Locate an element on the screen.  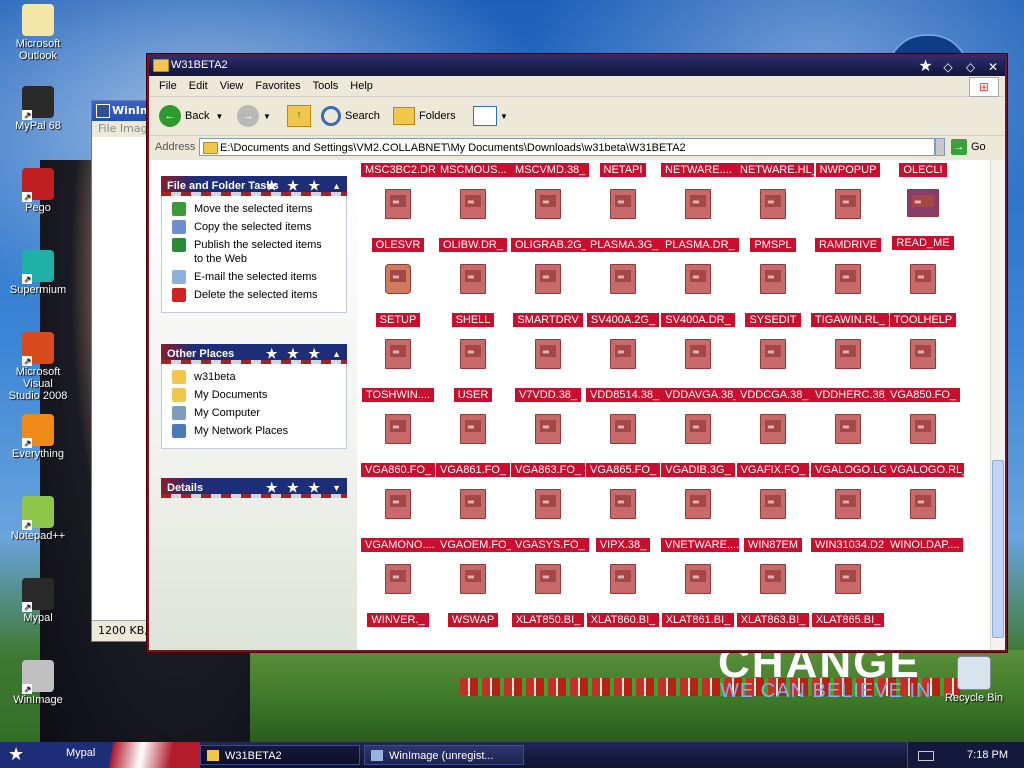
file-item: OLECLI is located at coordinates (923, 170).